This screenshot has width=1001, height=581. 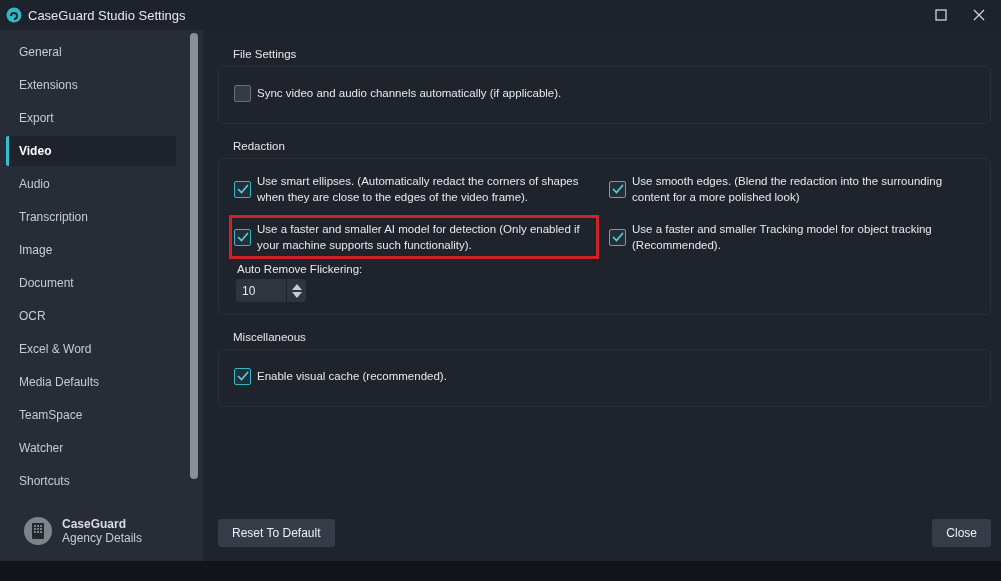 I want to click on sidebar-item: Transcription, so click(x=91, y=217).